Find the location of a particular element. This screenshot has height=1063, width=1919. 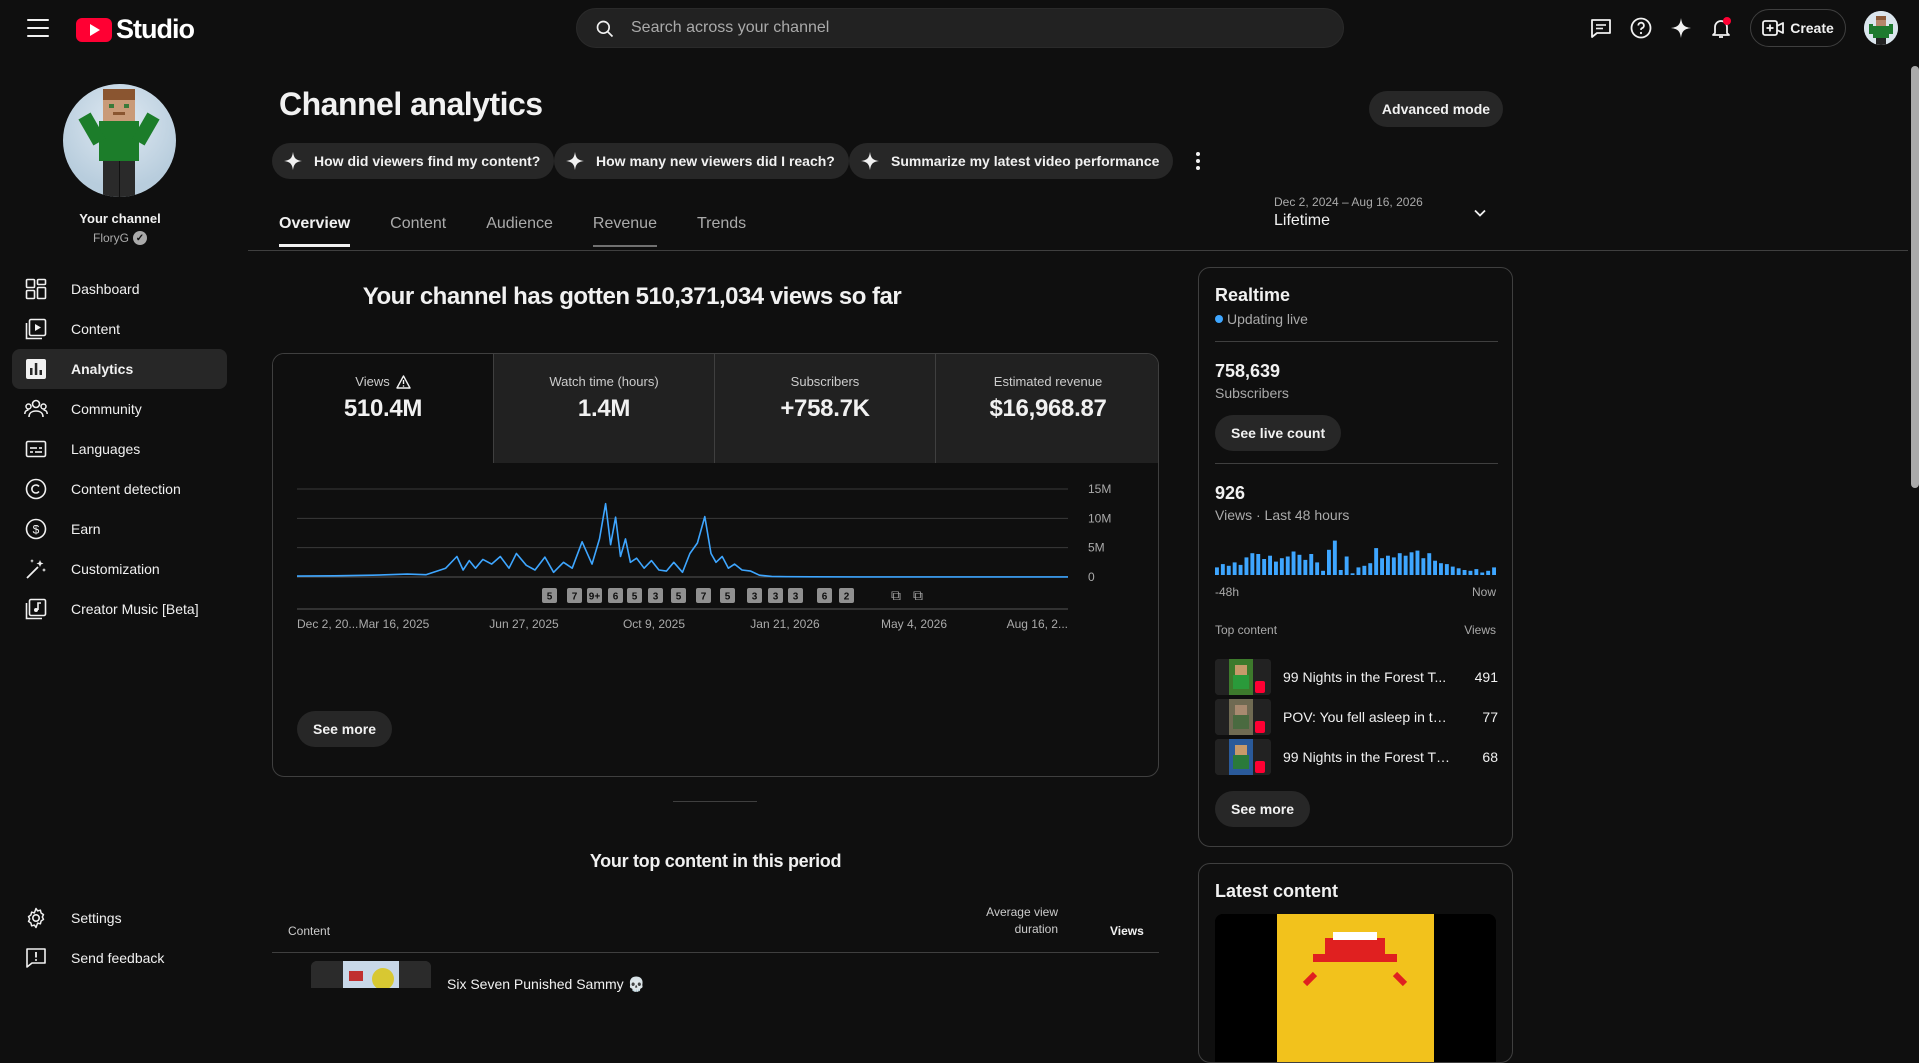

sidebar-item-analytics: Analytics is located at coordinates (119, 369).